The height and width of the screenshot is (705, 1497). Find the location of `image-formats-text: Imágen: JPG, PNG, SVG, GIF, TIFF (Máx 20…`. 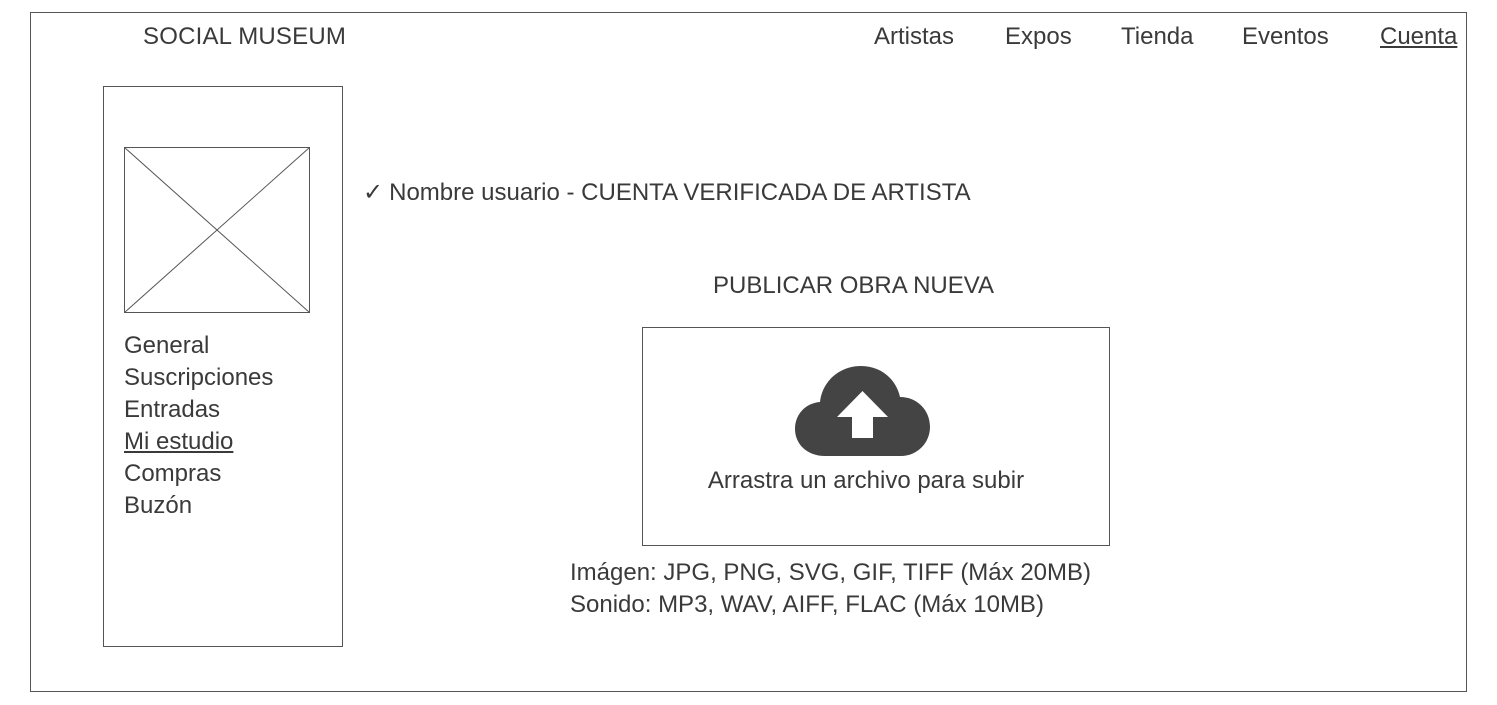

image-formats-text: Imágen: JPG, PNG, SVG, GIF, TIFF (Máx 20… is located at coordinates (831, 572).